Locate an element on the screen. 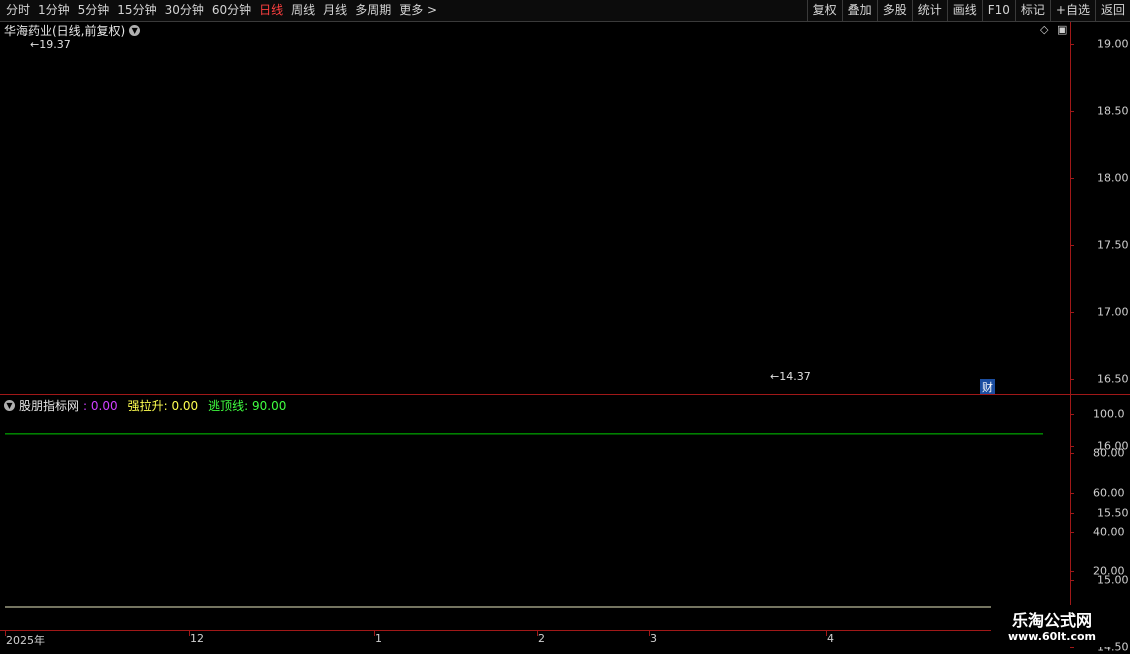 The height and width of the screenshot is (654, 1130). period-tab: 分时 is located at coordinates (18, 10).